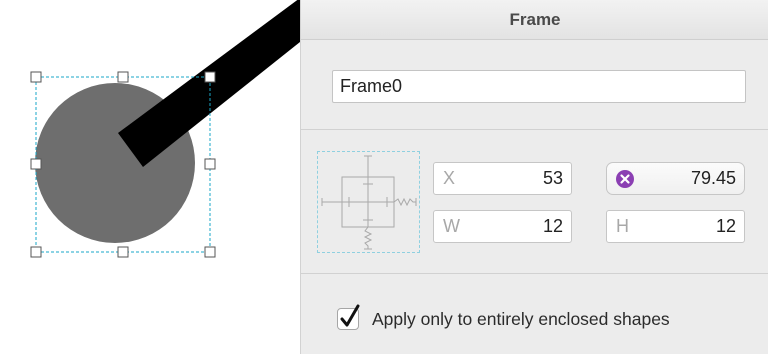 This screenshot has height=354, width=768. I want to click on enclosed-shapes-label: Apply only to entirely enclosed shapes, so click(521, 319).